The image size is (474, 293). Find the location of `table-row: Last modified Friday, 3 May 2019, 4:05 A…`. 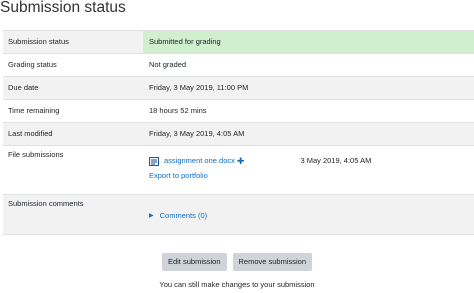

table-row: Last modified Friday, 3 May 2019, 4:05 A… is located at coordinates (238, 134).